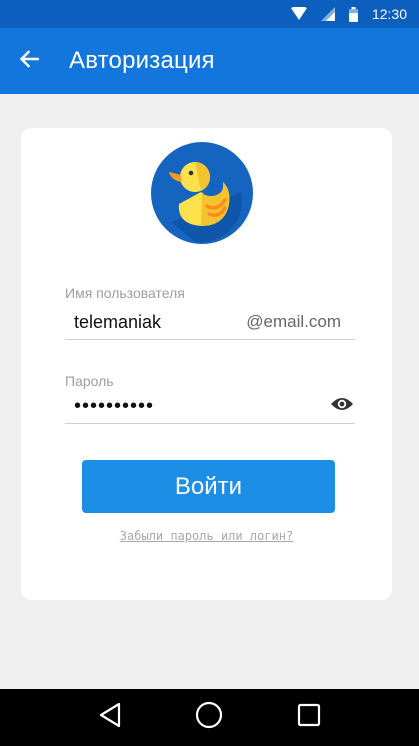 The image size is (419, 746). Describe the element at coordinates (142, 60) in the screenshot. I see `page-title: Авторизация` at that location.